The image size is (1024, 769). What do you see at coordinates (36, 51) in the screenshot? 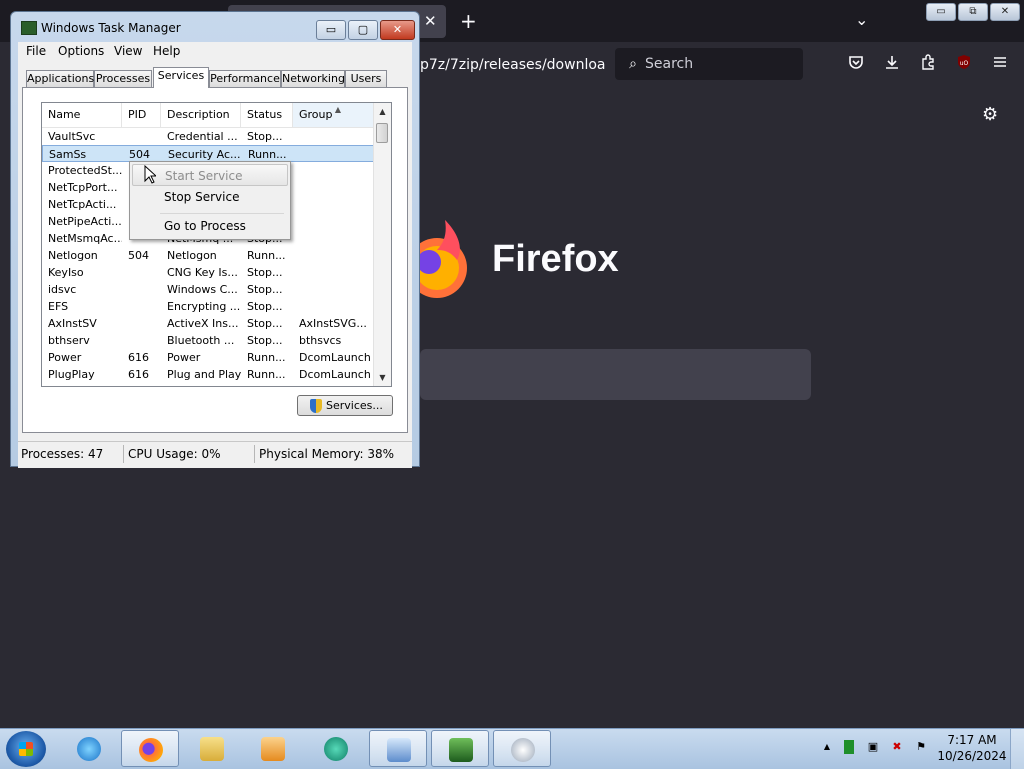
I see `menu-file: File` at bounding box center [36, 51].